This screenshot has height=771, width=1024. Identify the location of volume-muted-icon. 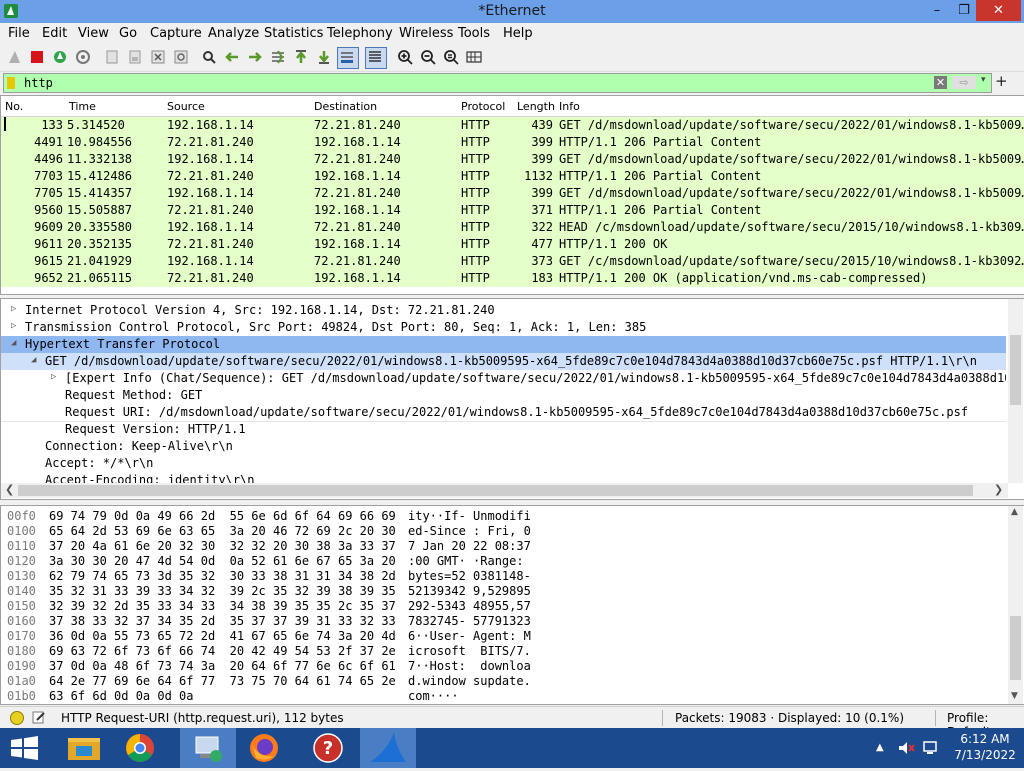
(906, 748).